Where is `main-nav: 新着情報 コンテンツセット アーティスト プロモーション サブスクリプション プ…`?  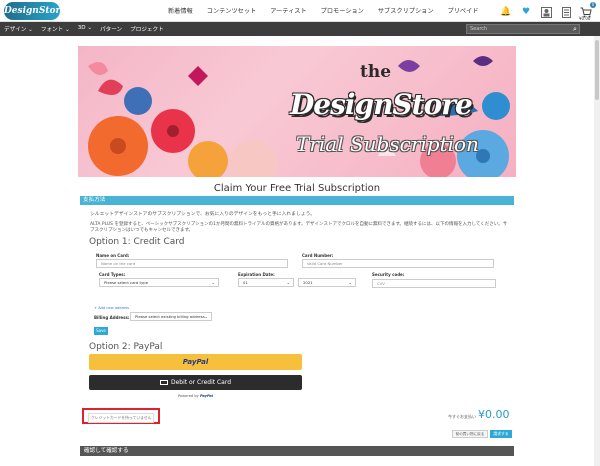
main-nav: 新着情報 コンテンツセット アーティスト プロモーション サブスクリプション プ… is located at coordinates (323, 10).